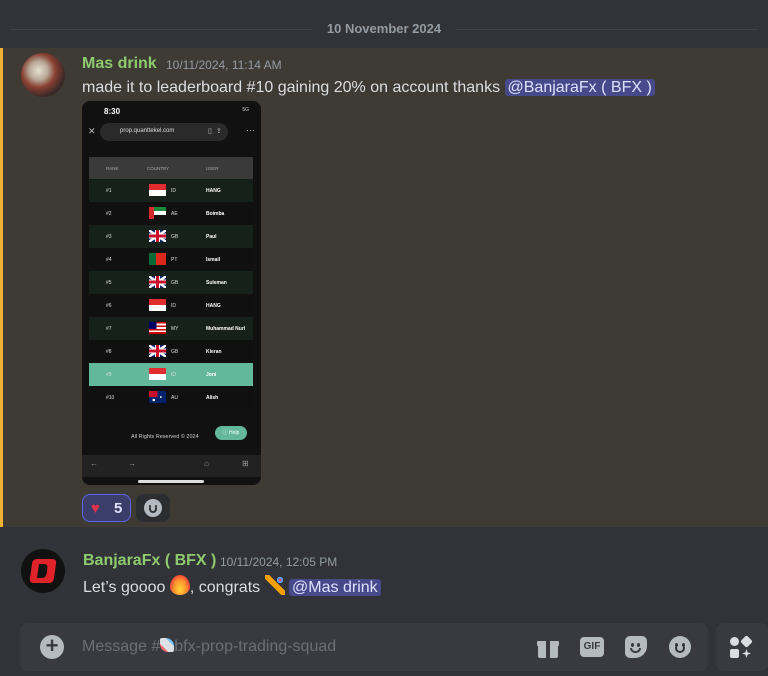  I want to click on author-name: Mas drink, so click(119, 64).